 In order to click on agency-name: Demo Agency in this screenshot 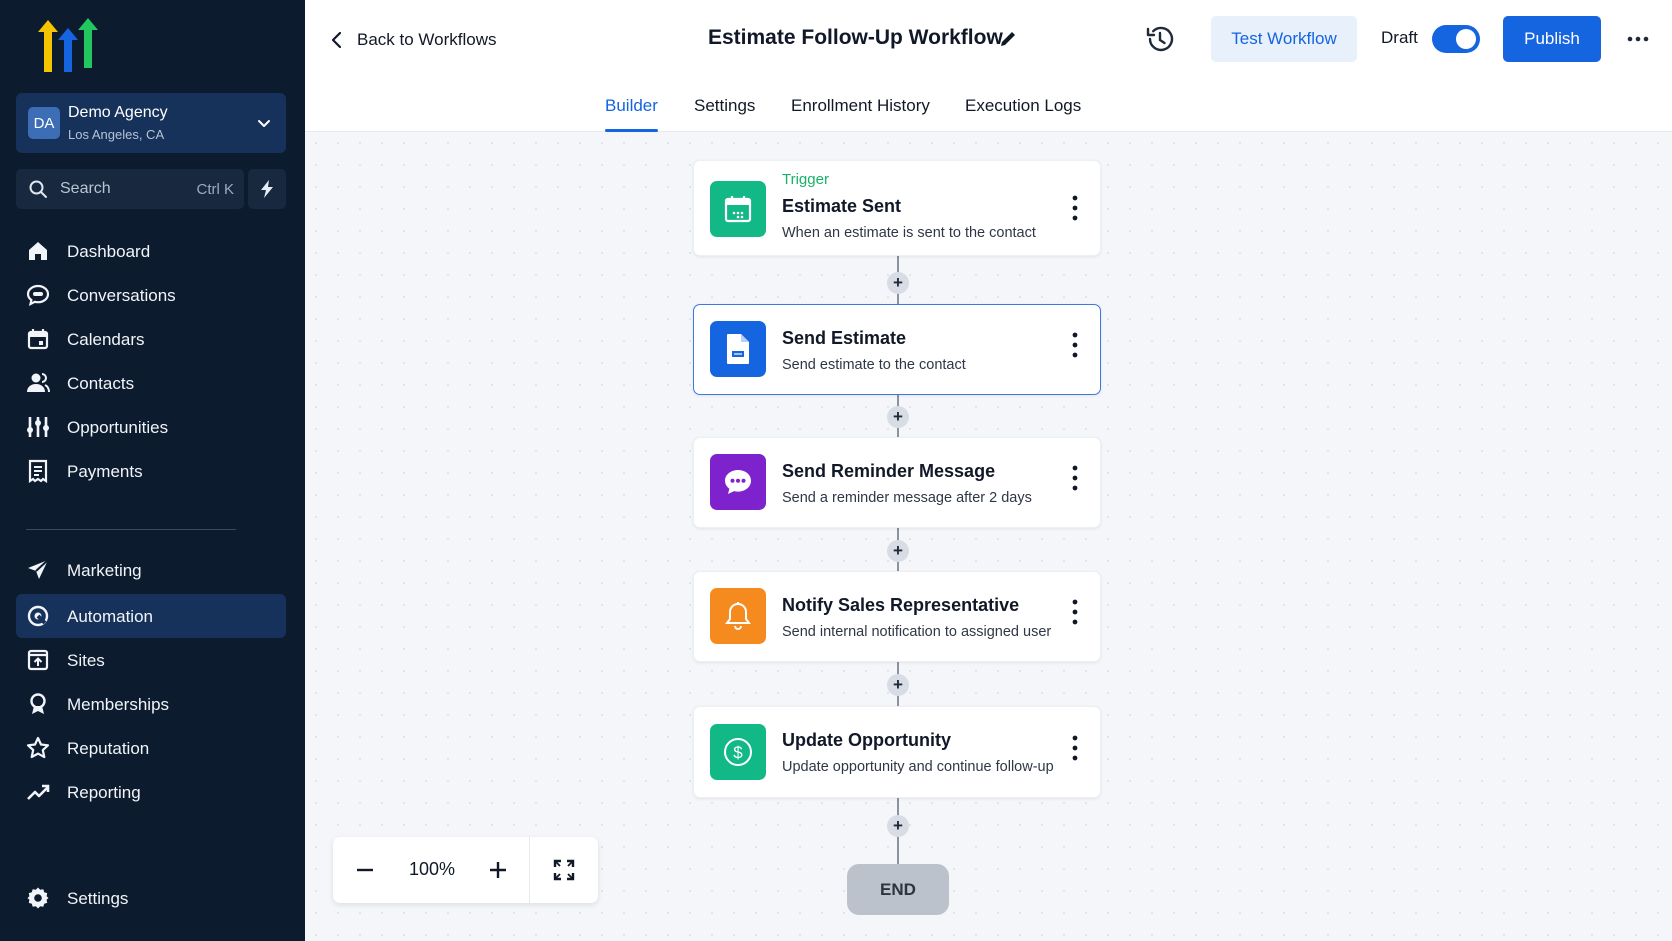, I will do `click(118, 112)`.